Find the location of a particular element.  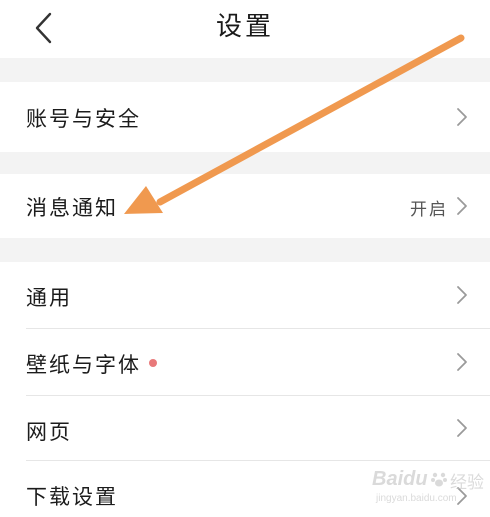

settings-item-wallpaper-font: 壁纸与字体 is located at coordinates (245, 362).